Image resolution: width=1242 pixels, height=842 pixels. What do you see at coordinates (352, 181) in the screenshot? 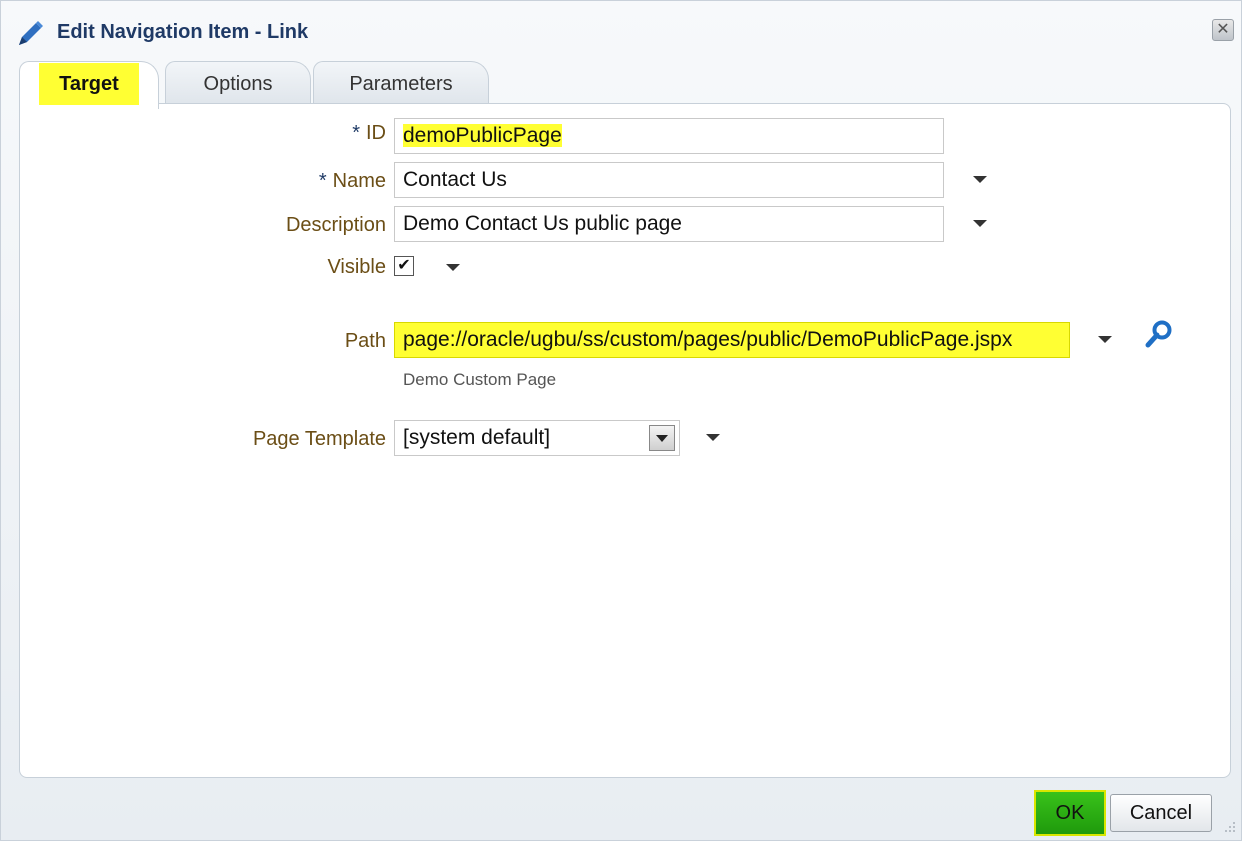
I see `name-label: * Name` at bounding box center [352, 181].